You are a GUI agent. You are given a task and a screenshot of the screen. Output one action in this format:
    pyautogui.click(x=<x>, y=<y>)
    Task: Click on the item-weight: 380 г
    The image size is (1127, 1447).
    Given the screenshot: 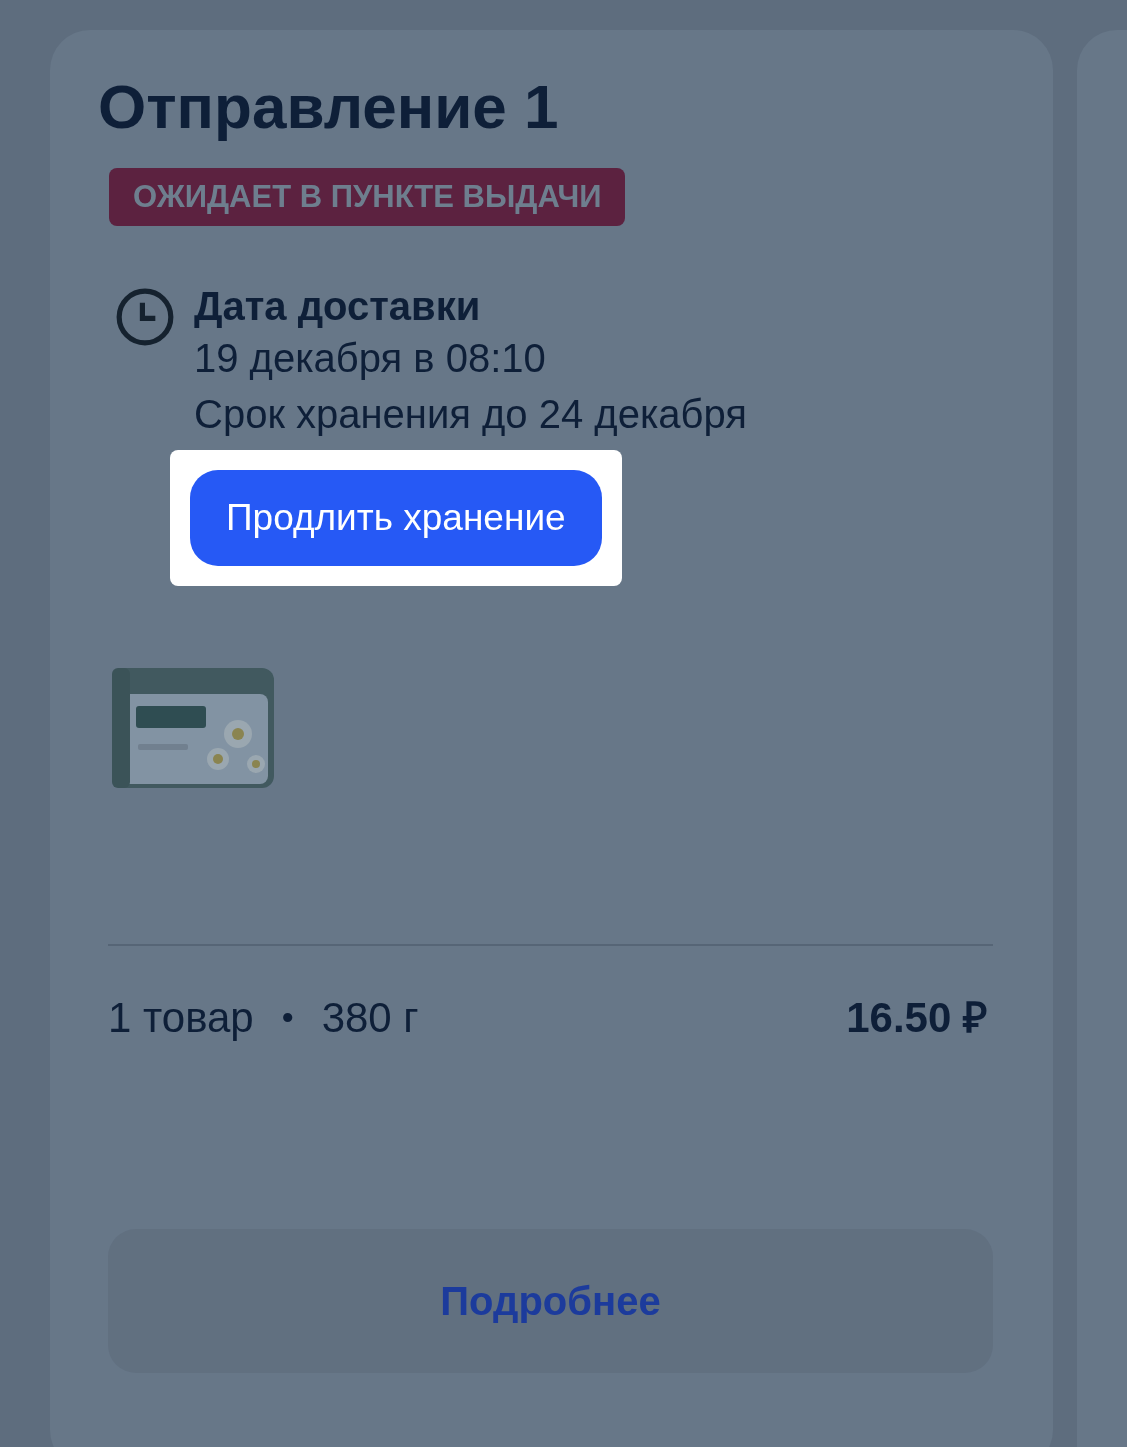 What is the action you would take?
    pyautogui.click(x=370, y=1018)
    